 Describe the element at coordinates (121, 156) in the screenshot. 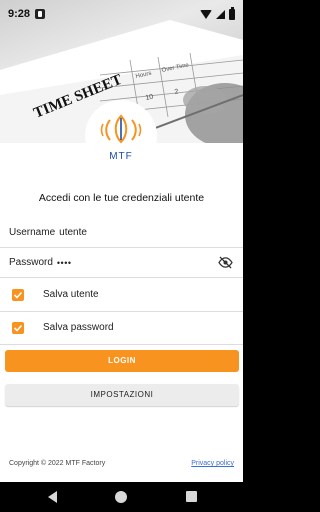

I see `logo-text: MTF` at that location.